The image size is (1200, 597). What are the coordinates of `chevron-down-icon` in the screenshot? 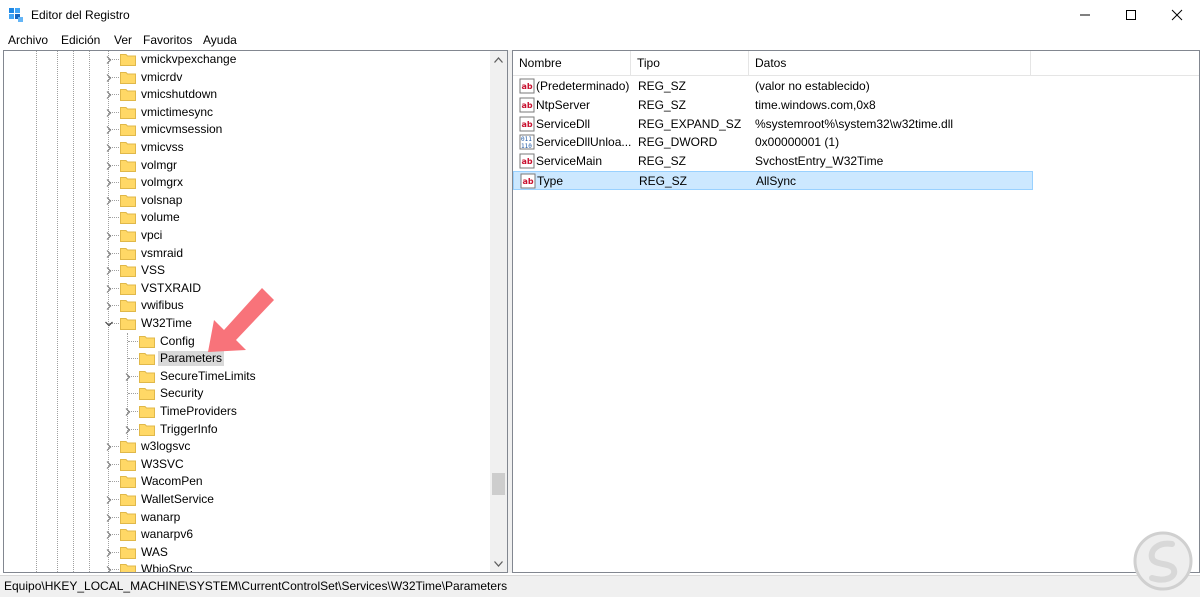 It's located at (109, 324).